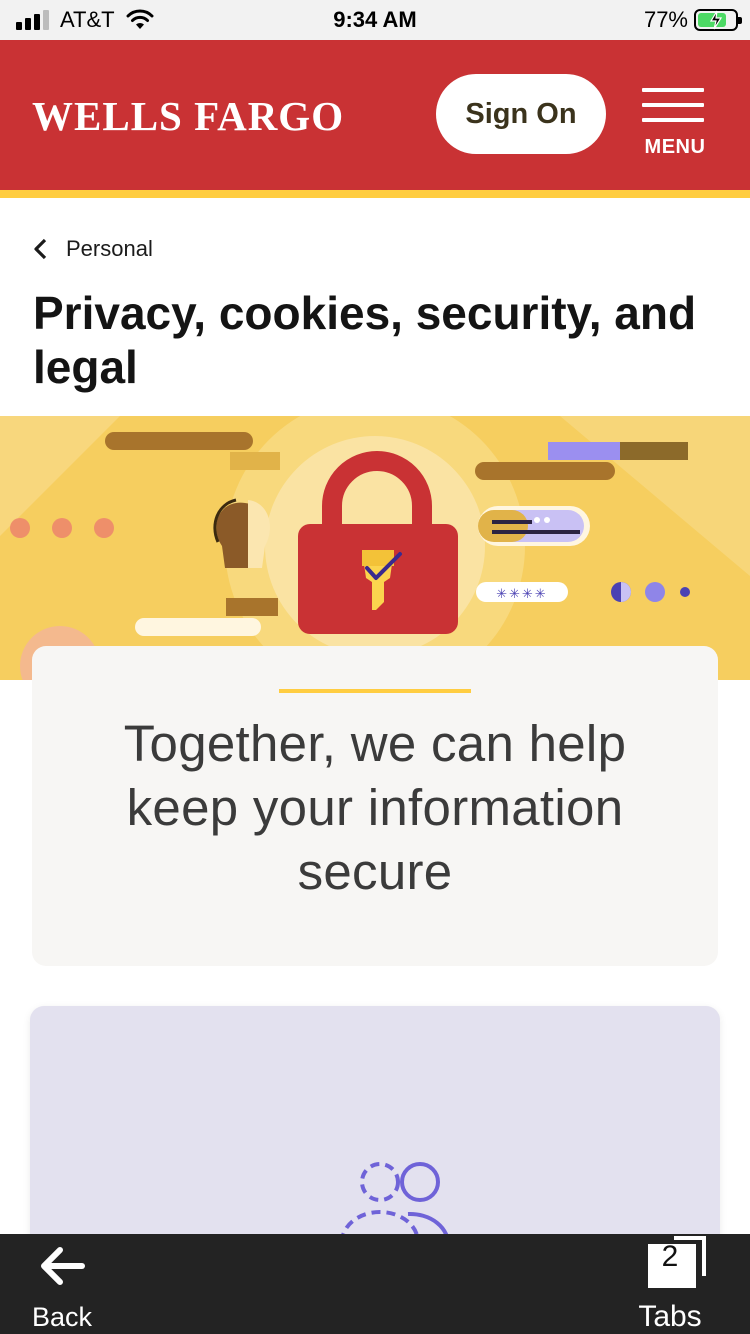 Image resolution: width=750 pixels, height=1334 pixels. What do you see at coordinates (692, 20) in the screenshot?
I see `status-right: 77%` at bounding box center [692, 20].